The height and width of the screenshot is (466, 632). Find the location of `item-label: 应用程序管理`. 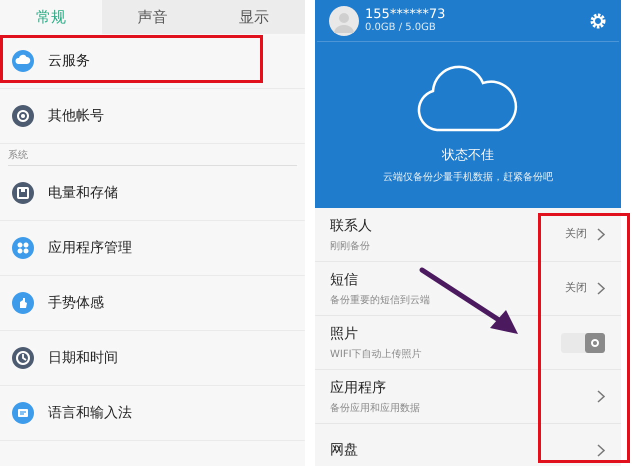

item-label: 应用程序管理 is located at coordinates (90, 248).